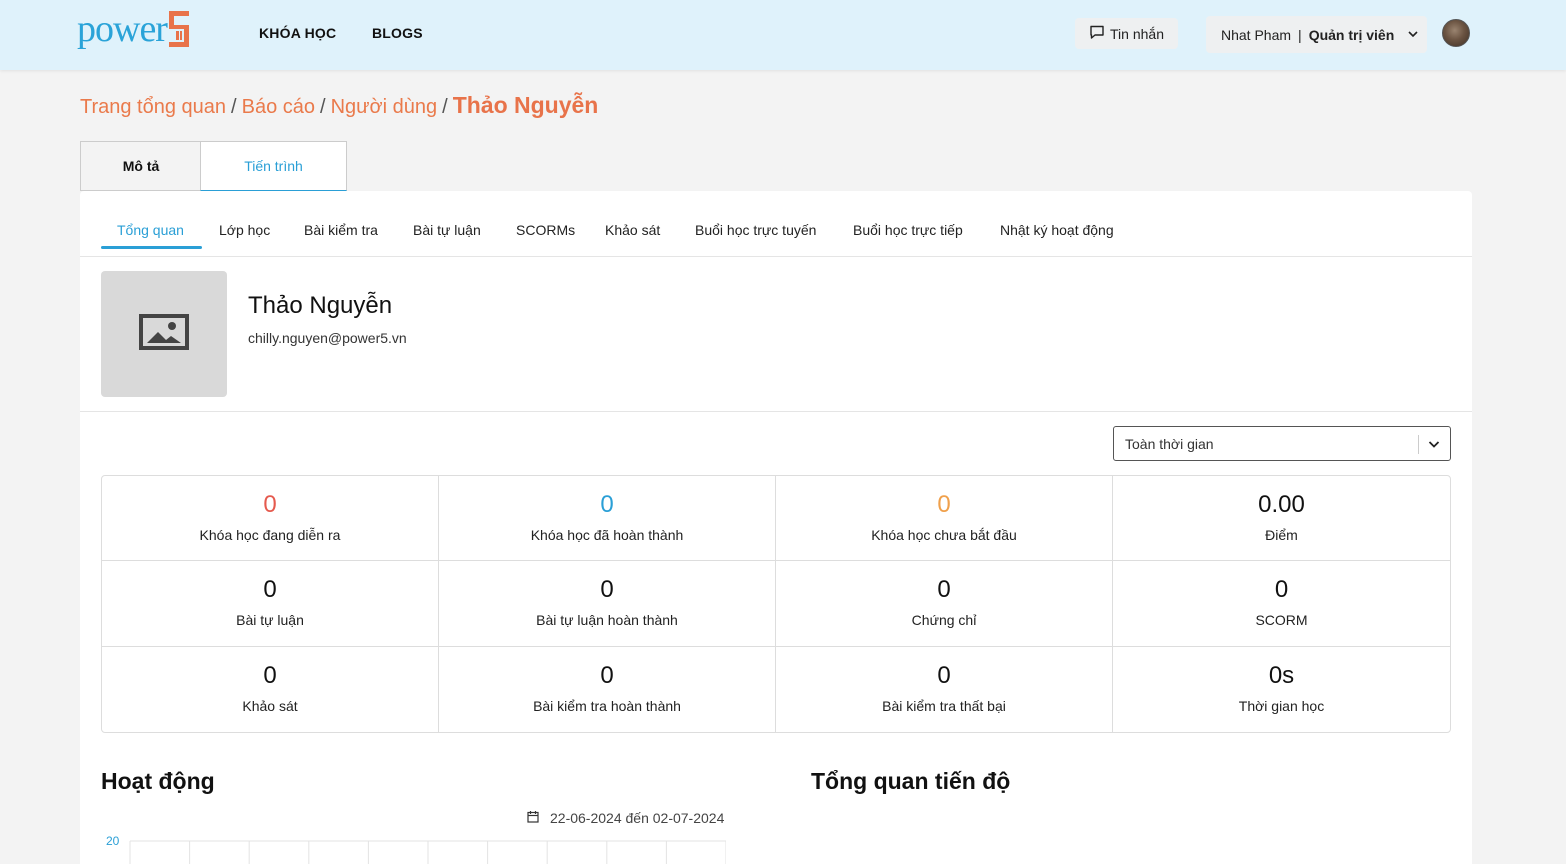 Image resolution: width=1566 pixels, height=864 pixels. I want to click on stat-label: Khóa học đã hoàn thành, so click(607, 535).